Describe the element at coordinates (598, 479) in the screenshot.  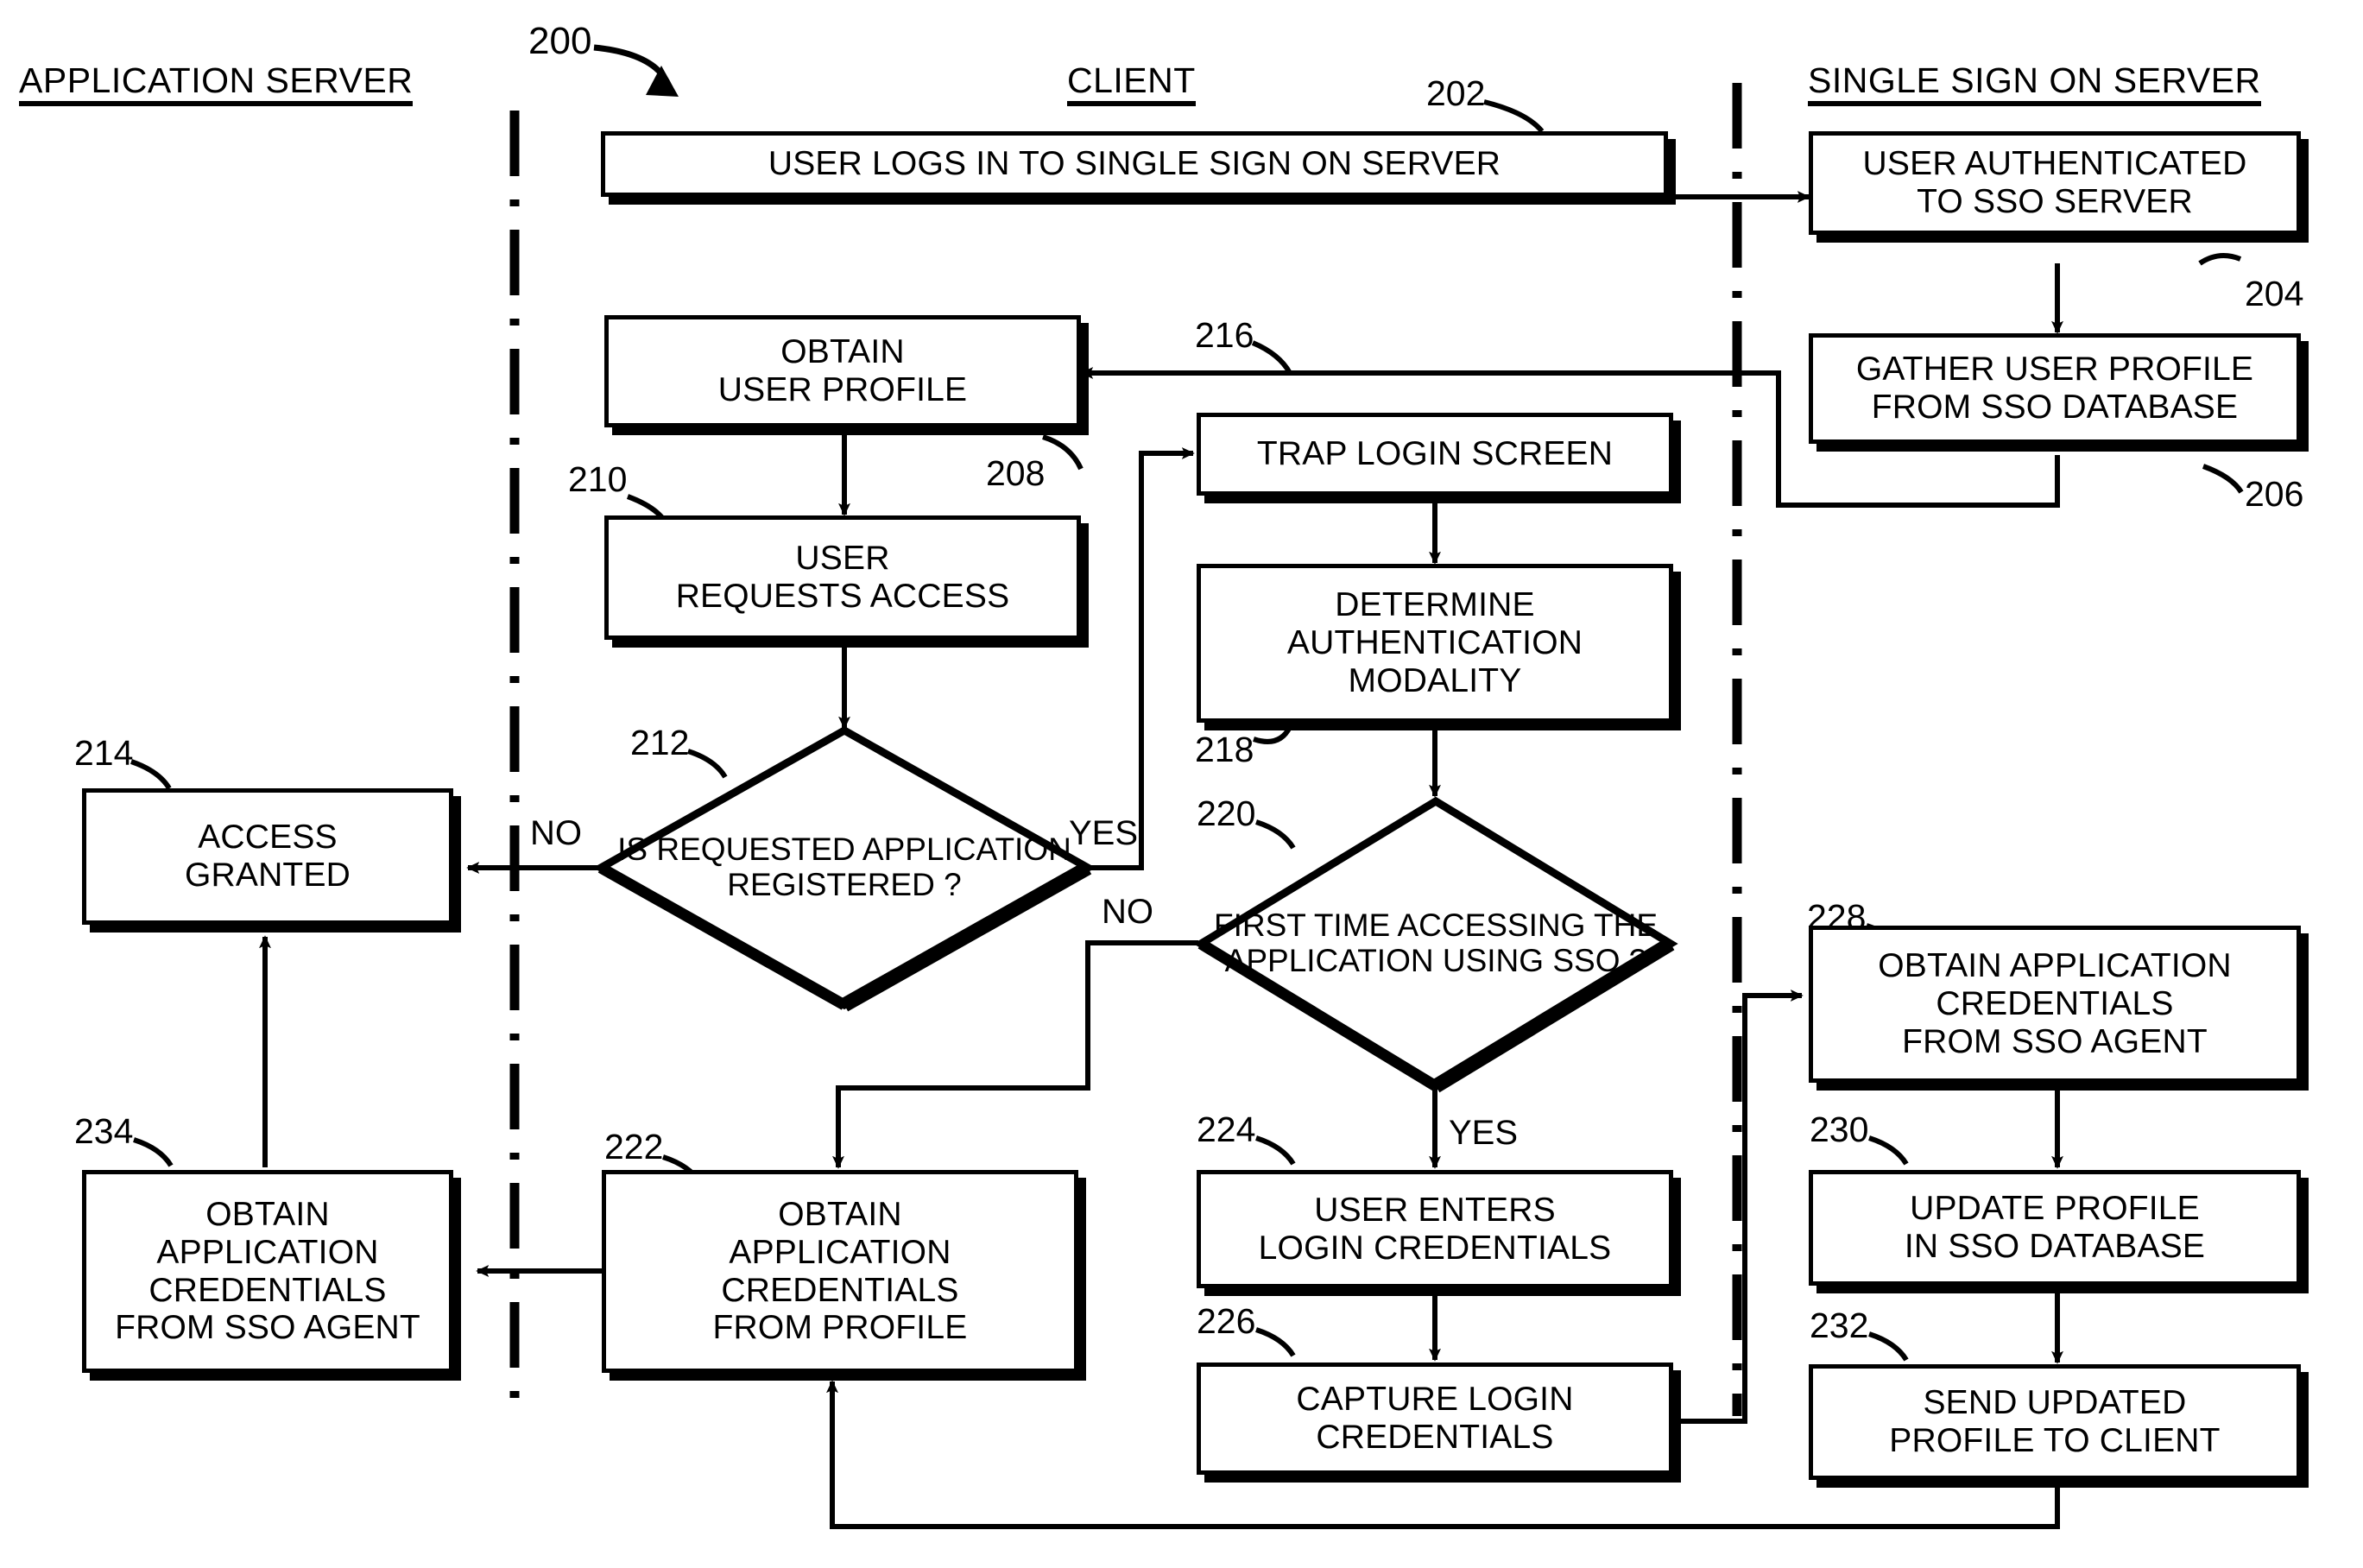
I see `ref-numeral-210: 210` at that location.